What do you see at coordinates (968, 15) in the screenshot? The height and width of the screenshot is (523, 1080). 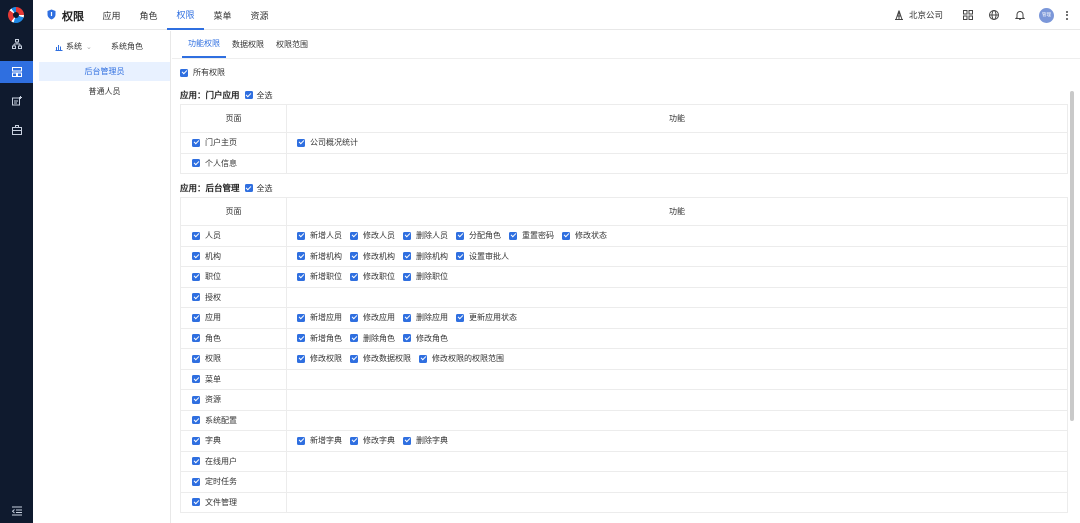 I see `apps-grid-icon` at bounding box center [968, 15].